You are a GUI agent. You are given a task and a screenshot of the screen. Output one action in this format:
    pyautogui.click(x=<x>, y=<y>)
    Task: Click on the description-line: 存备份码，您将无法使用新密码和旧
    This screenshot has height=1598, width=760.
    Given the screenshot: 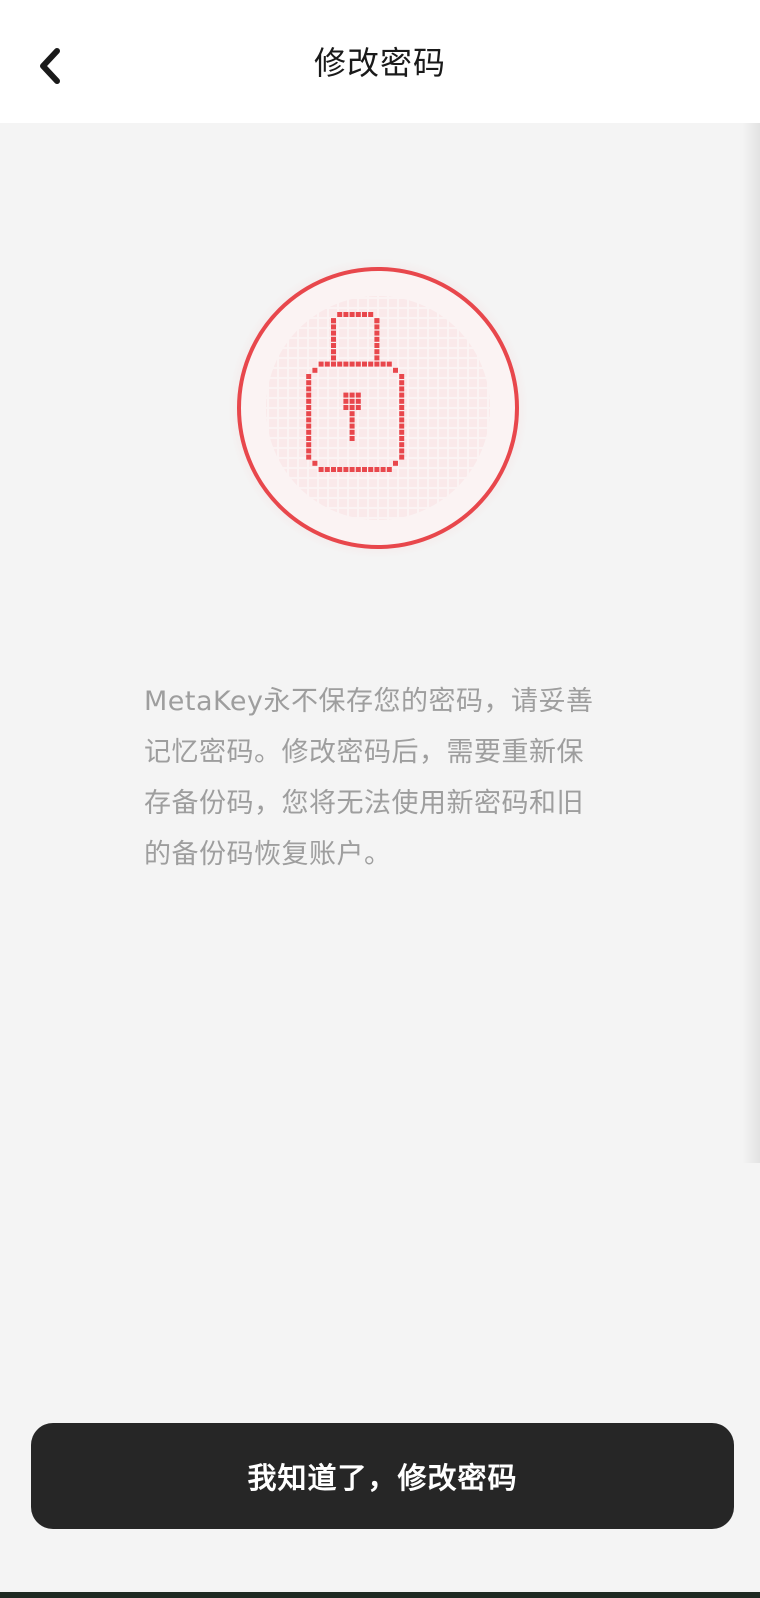 What is the action you would take?
    pyautogui.click(x=364, y=803)
    